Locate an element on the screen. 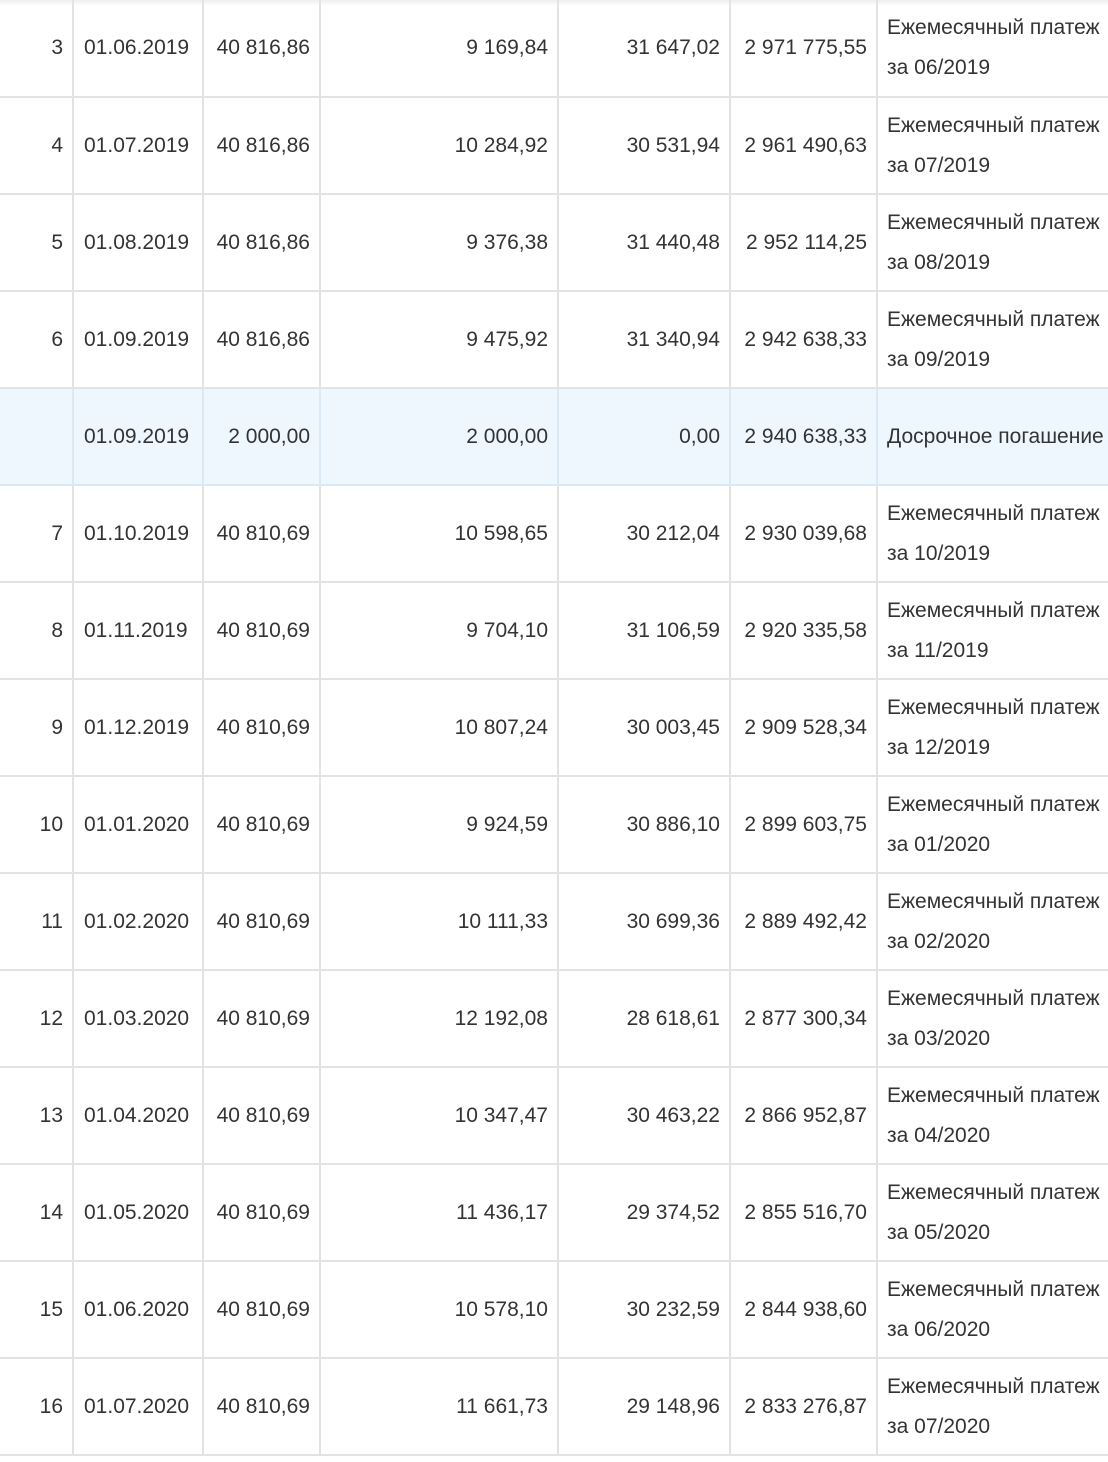 This screenshot has height=1462, width=1108. remaining-balance: 2 930 039,68 is located at coordinates (804, 534).